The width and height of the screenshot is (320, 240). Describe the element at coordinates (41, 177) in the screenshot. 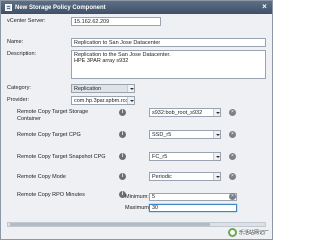

I see `copy-mode-label: Remote Copy Mode` at that location.